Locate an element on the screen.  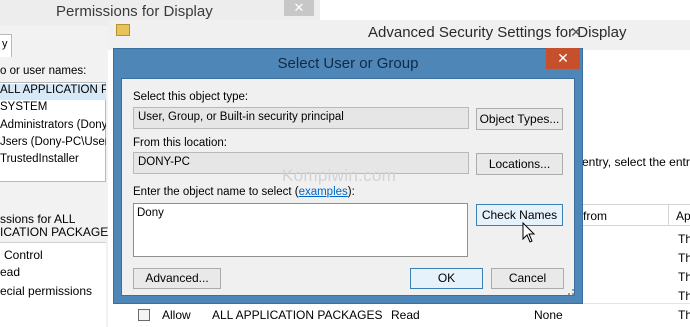
object-name-label-prefix: Enter the object name to select ( is located at coordinates (216, 192).